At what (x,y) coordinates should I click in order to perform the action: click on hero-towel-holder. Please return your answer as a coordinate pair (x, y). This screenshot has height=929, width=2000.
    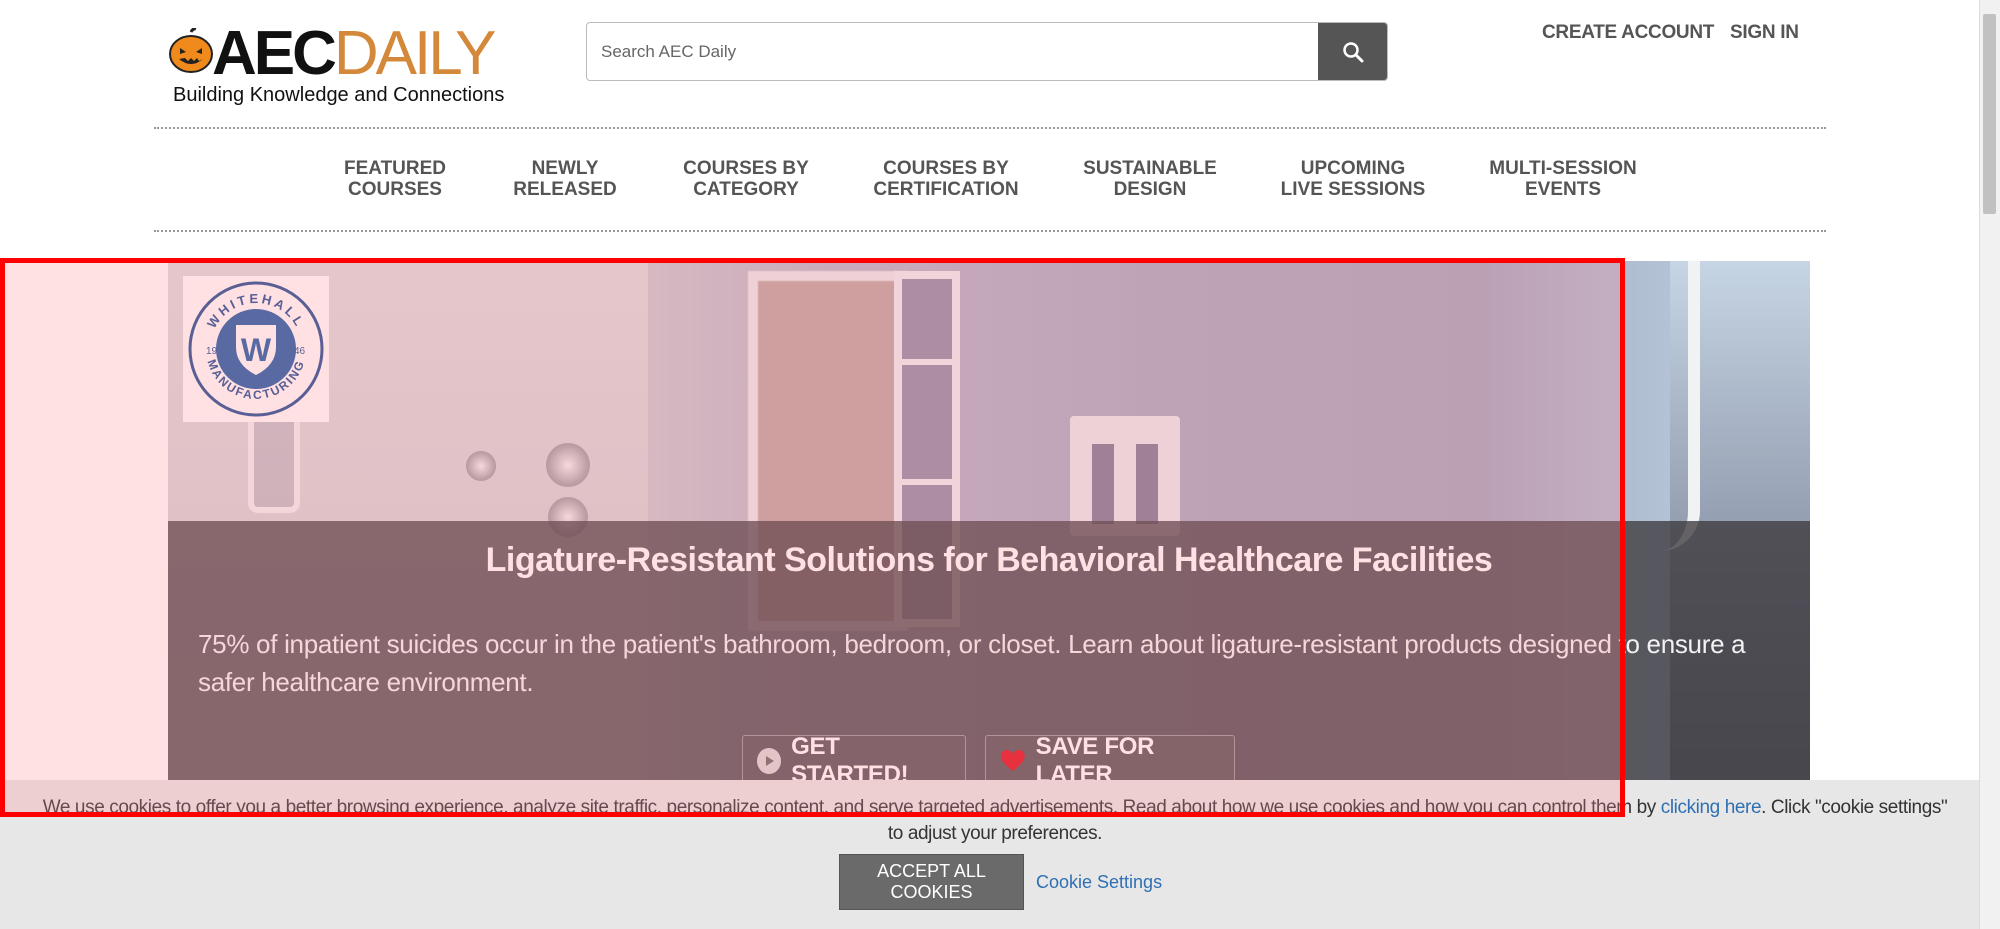
    Looking at the image, I should click on (1125, 476).